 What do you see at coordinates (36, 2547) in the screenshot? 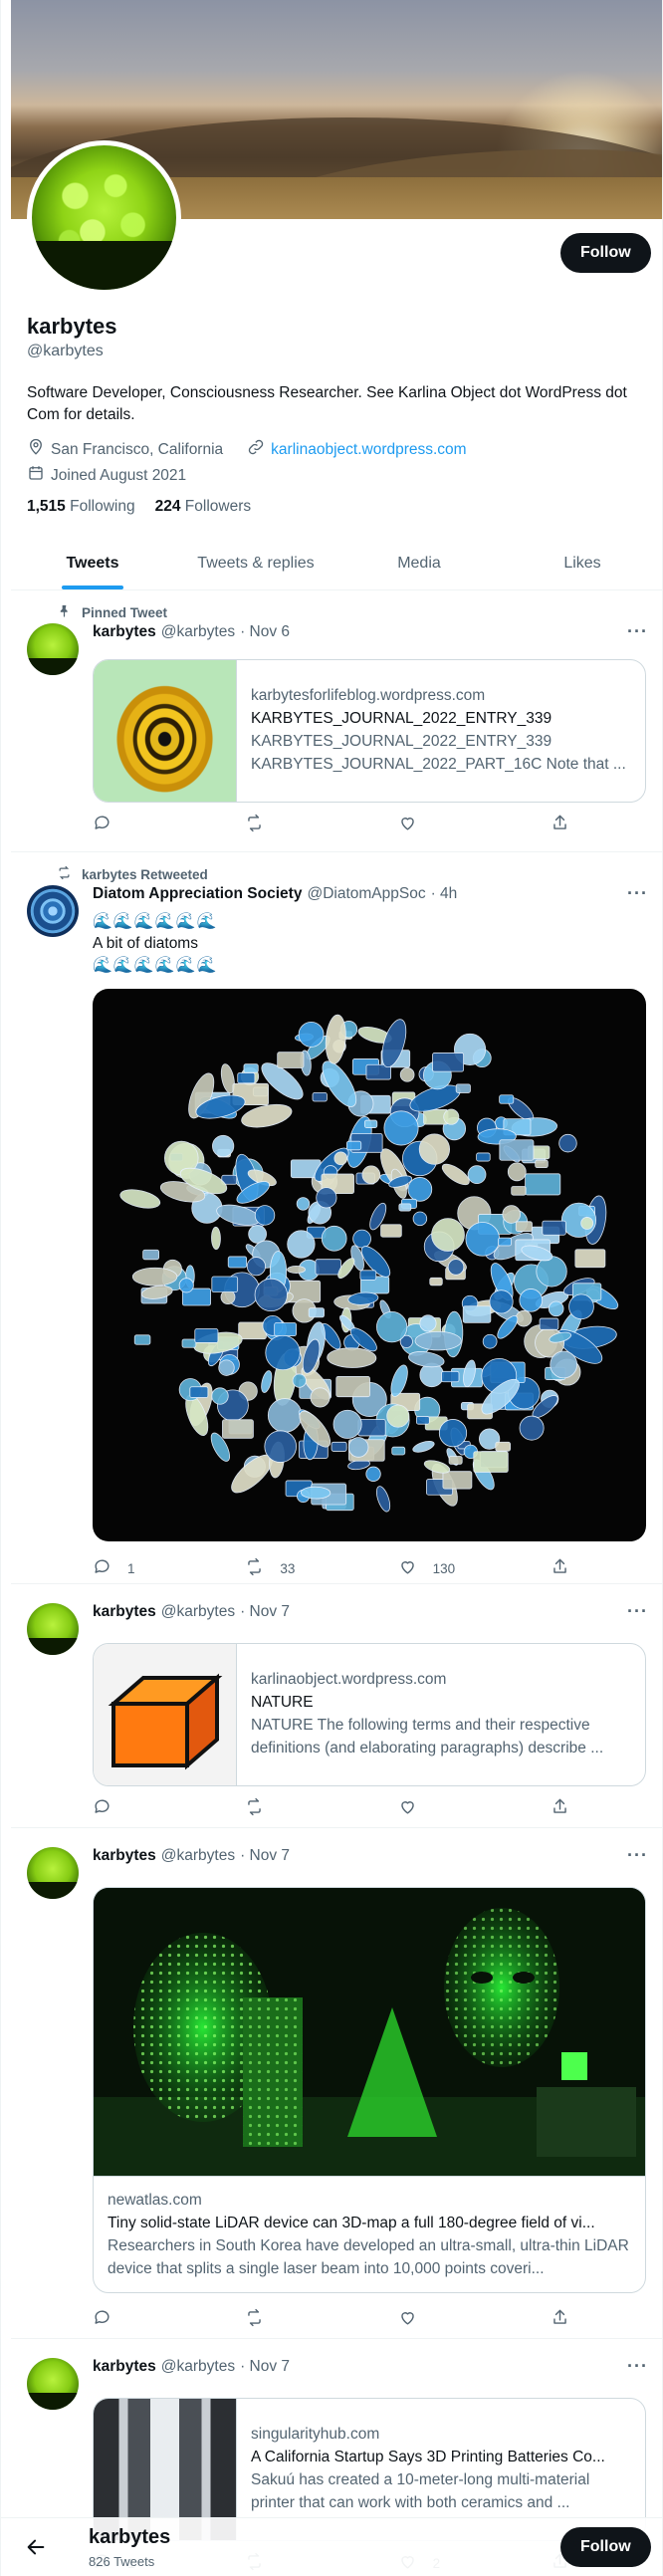
I see `back-arrow-icon` at bounding box center [36, 2547].